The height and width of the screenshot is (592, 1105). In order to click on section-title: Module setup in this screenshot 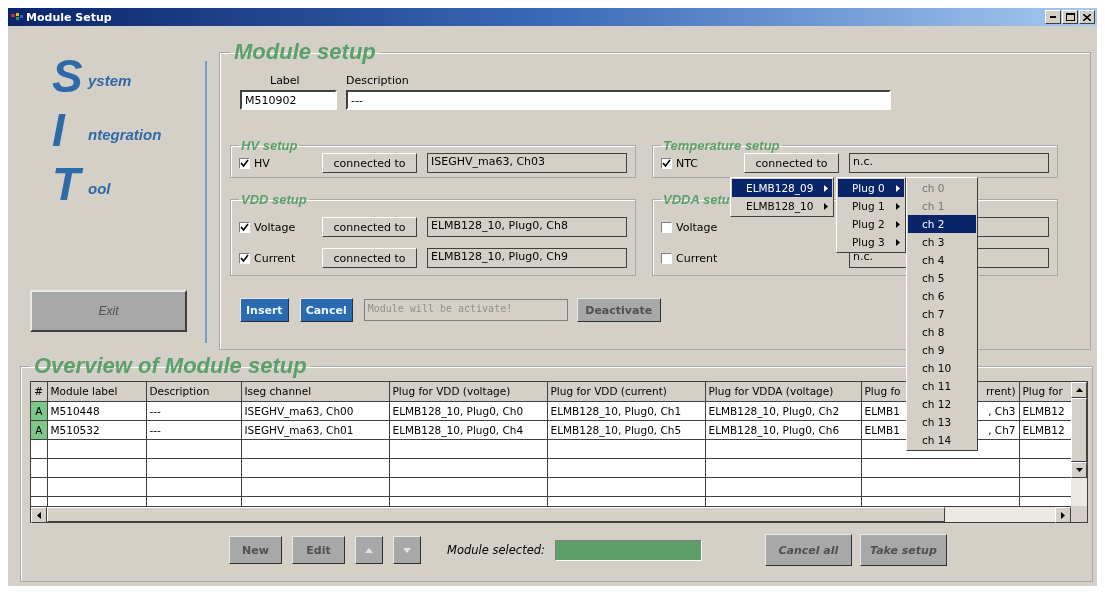, I will do `click(305, 52)`.